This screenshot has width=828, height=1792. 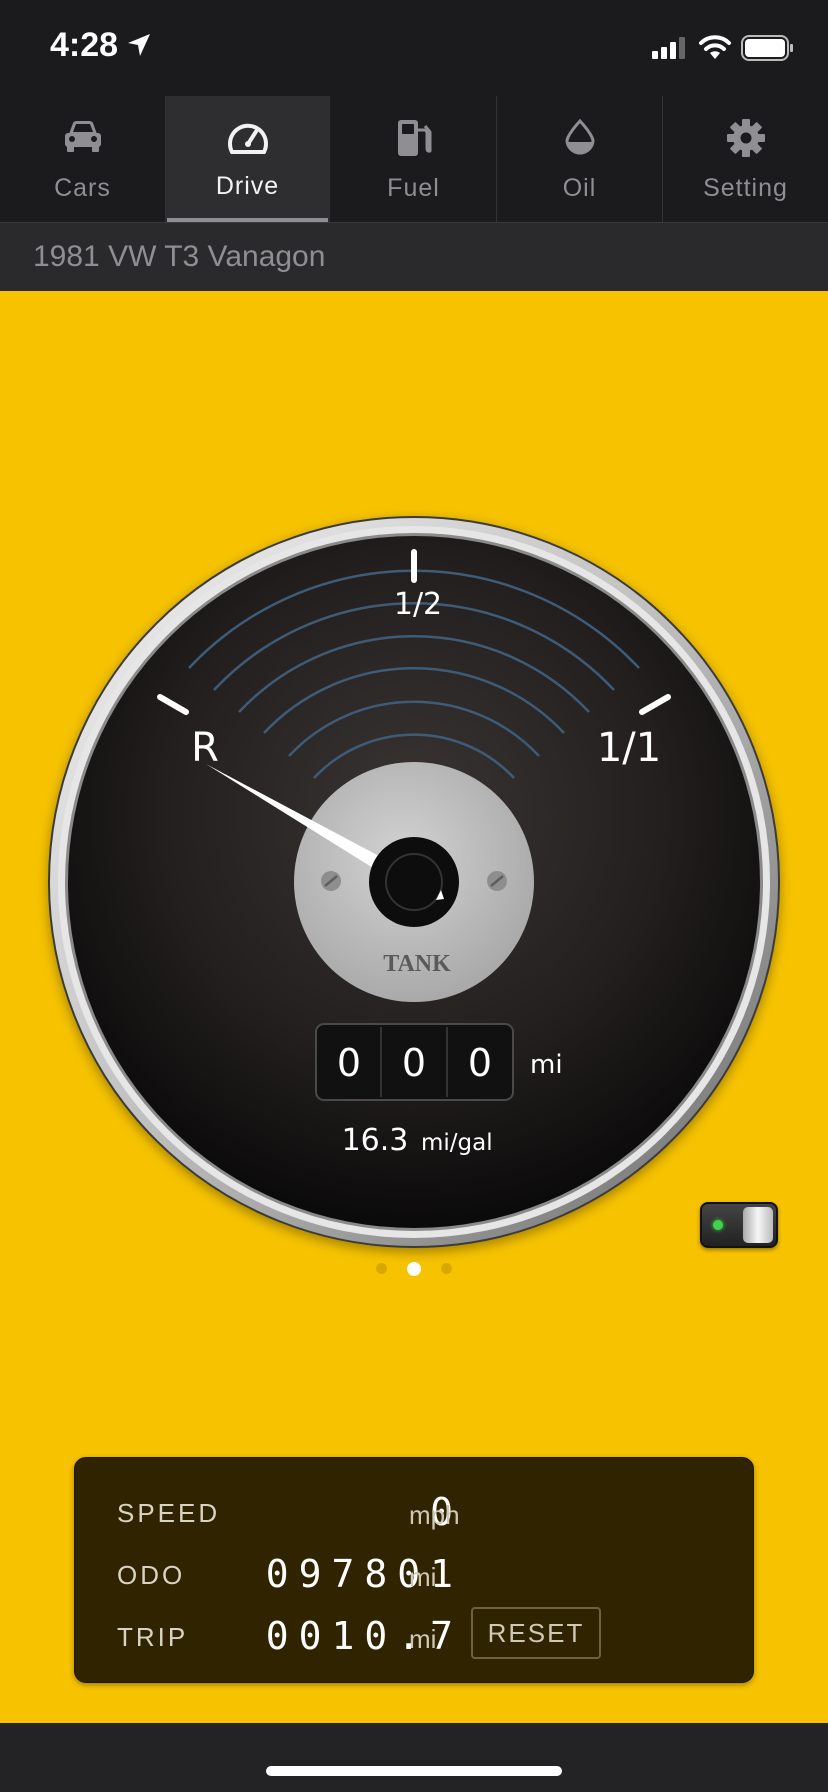 I want to click on status-time: 4:28, so click(x=84, y=45).